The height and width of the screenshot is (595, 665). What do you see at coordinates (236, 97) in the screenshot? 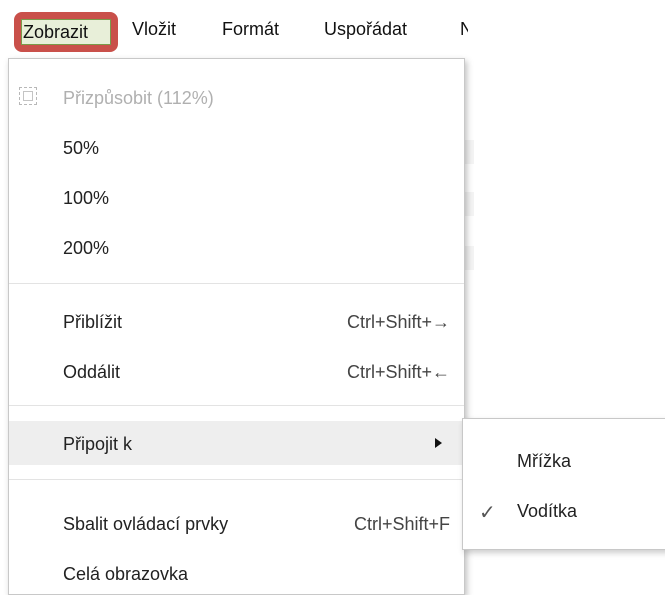
I see `menu-item-fit: Přizpůsobit (112%)` at bounding box center [236, 97].